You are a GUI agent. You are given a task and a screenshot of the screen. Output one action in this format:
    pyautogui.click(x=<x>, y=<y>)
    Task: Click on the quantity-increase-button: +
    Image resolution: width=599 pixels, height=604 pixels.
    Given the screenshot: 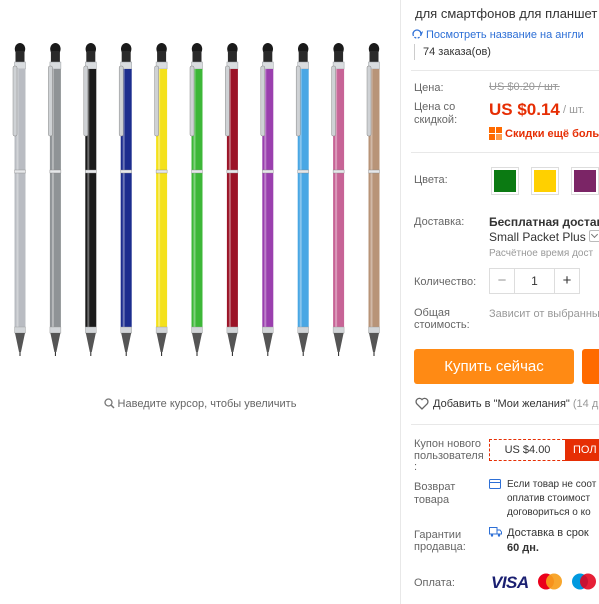 What is the action you would take?
    pyautogui.click(x=567, y=281)
    